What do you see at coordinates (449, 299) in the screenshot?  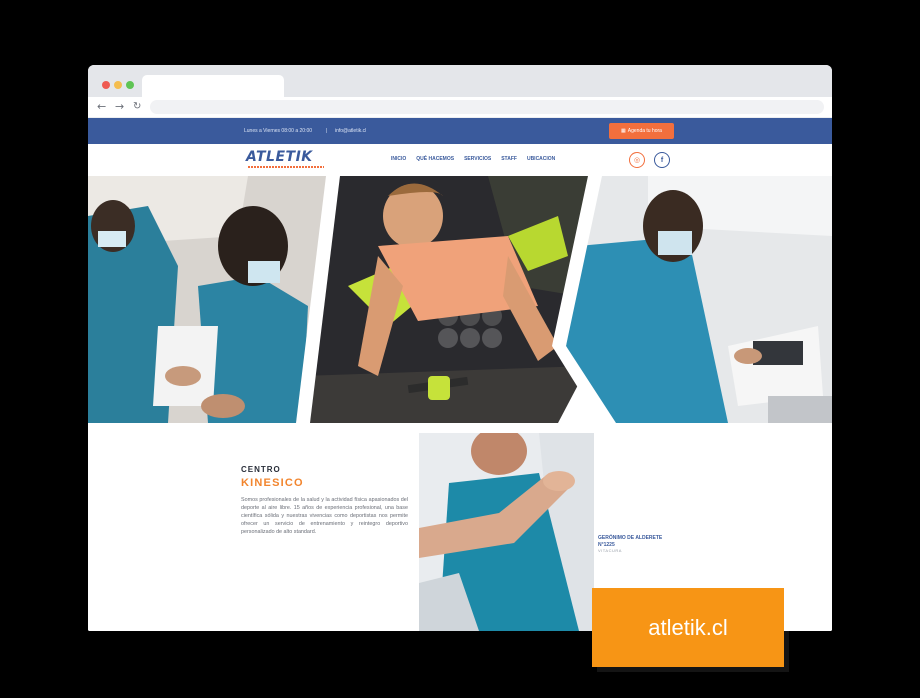 I see `hero-photo-training` at bounding box center [449, 299].